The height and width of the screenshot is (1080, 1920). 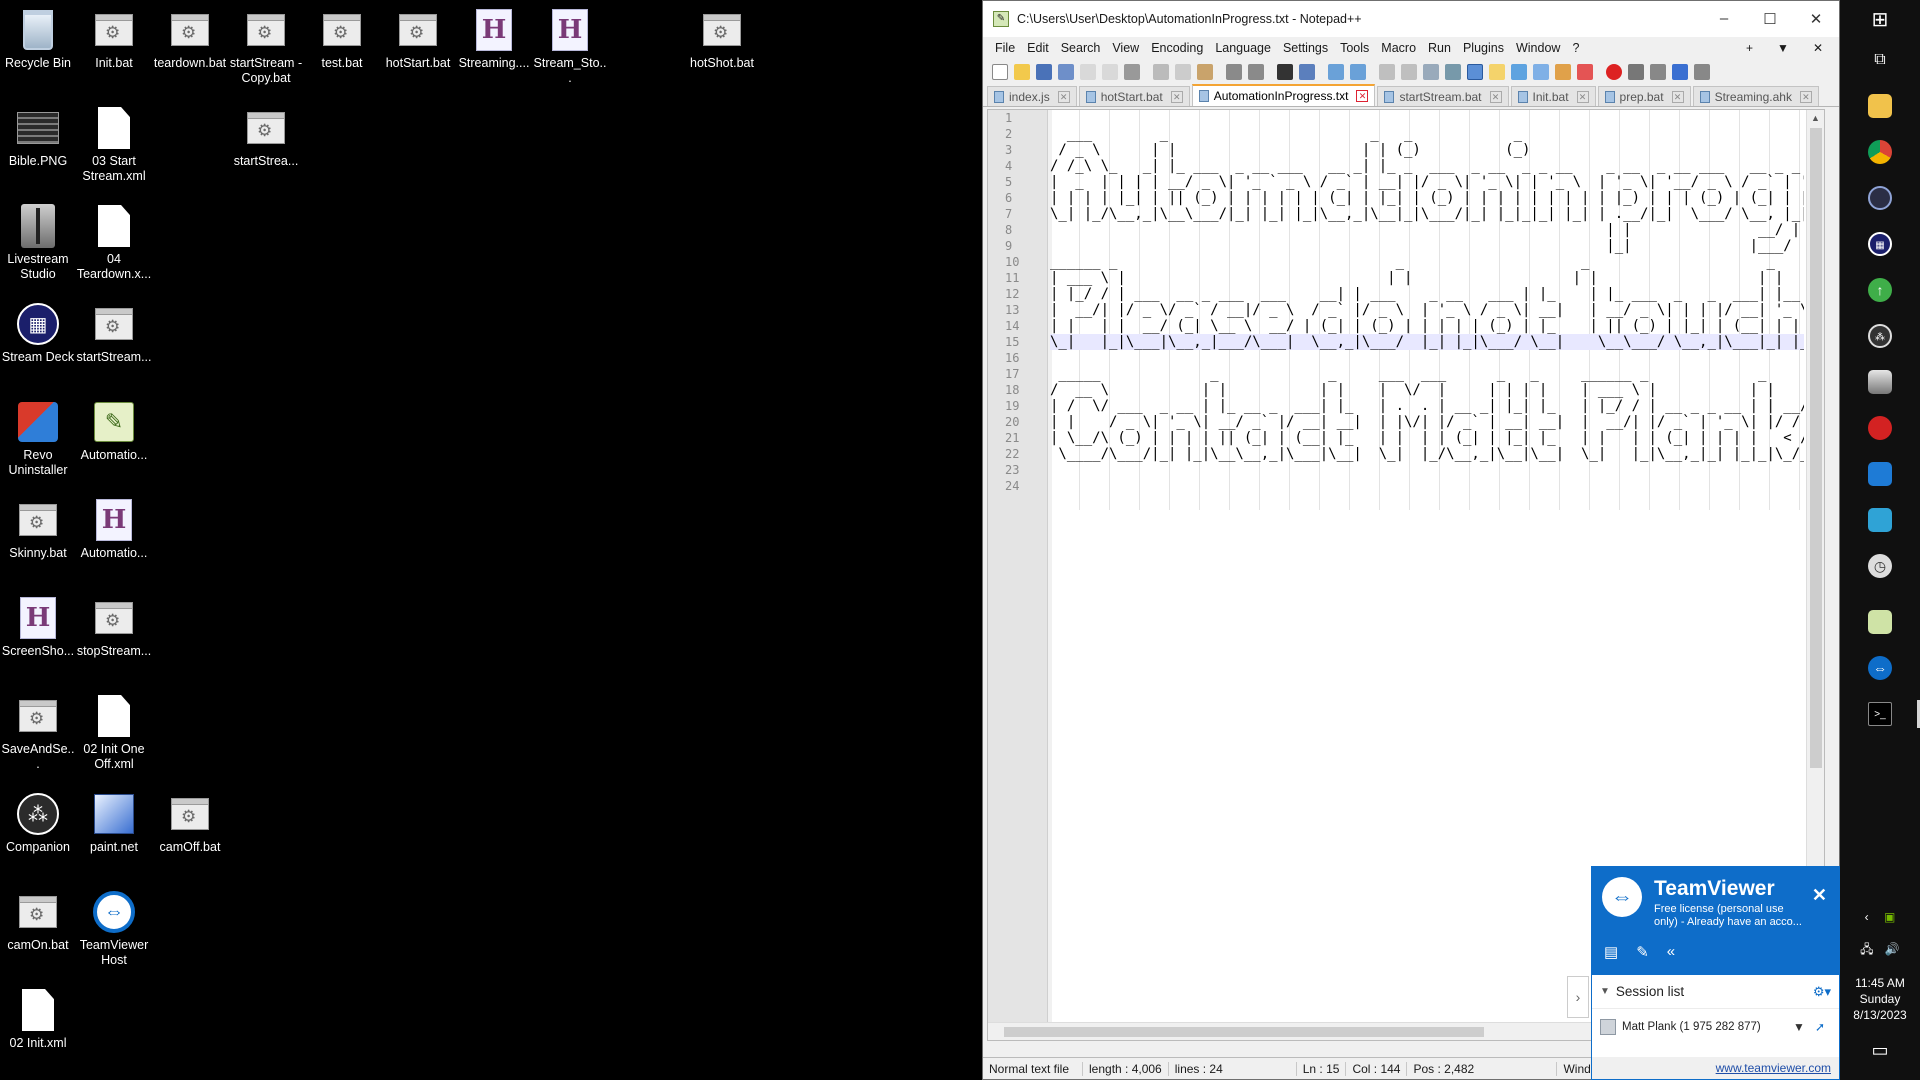 I want to click on taskbar-companion: ⁂, so click(x=1880, y=336).